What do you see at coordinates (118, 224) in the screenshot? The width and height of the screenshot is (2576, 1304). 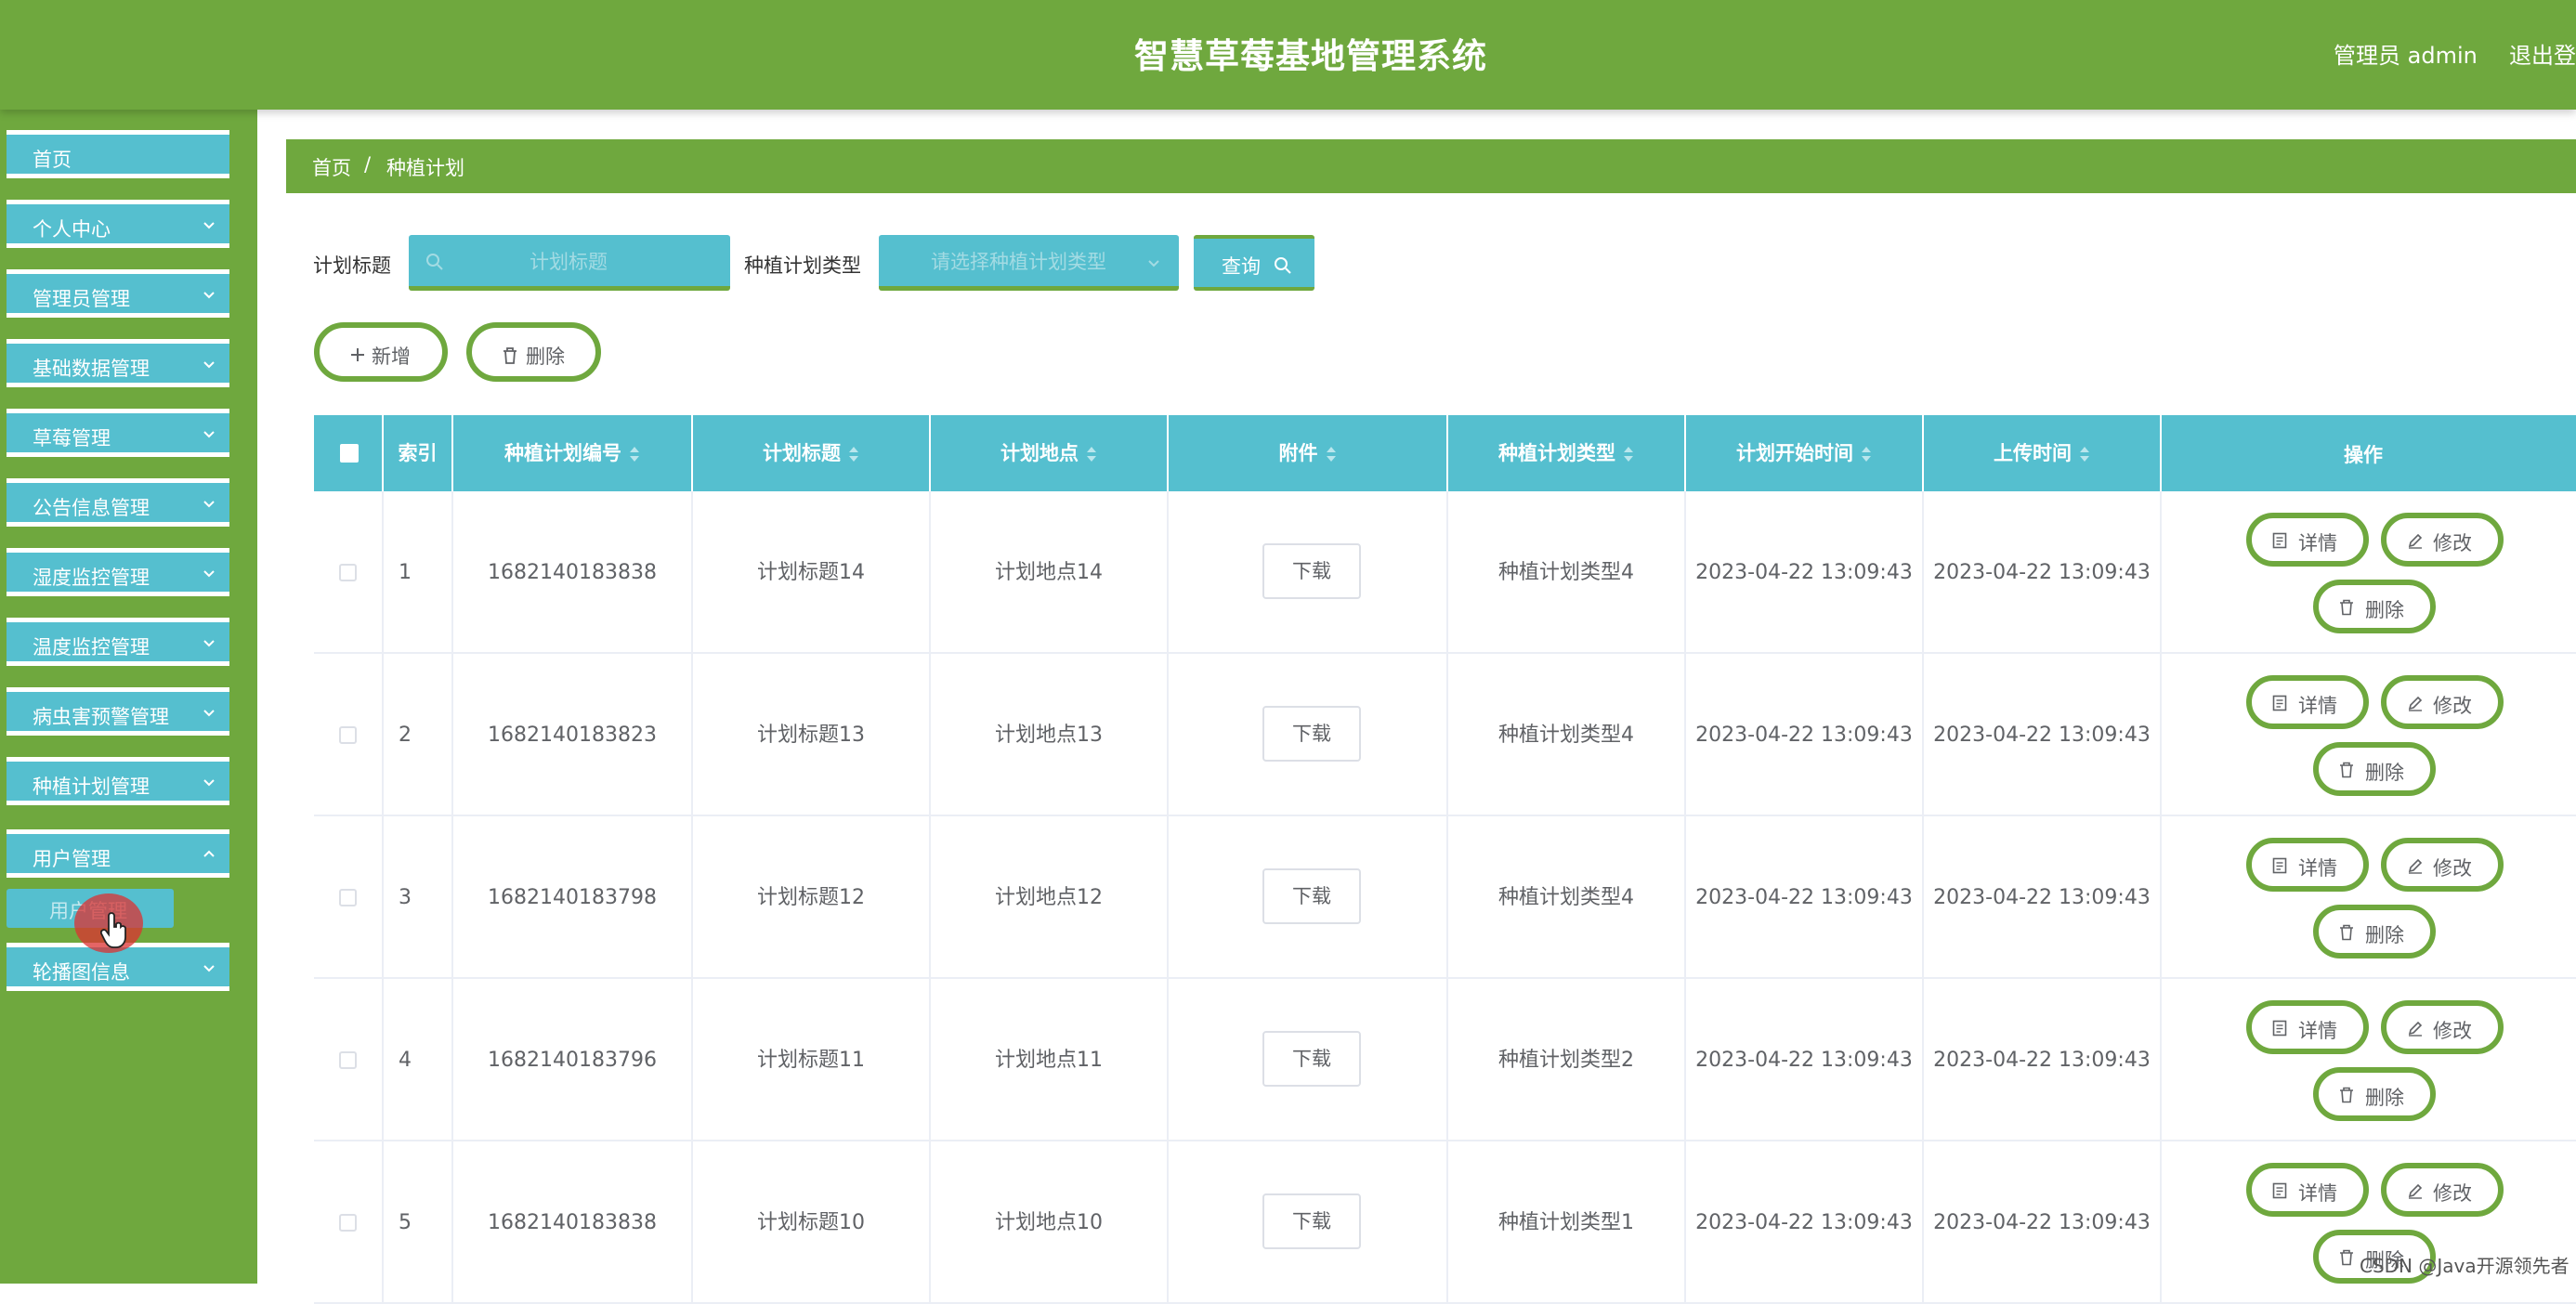 I see `sidebar-item-personal-center: 个人中心` at bounding box center [118, 224].